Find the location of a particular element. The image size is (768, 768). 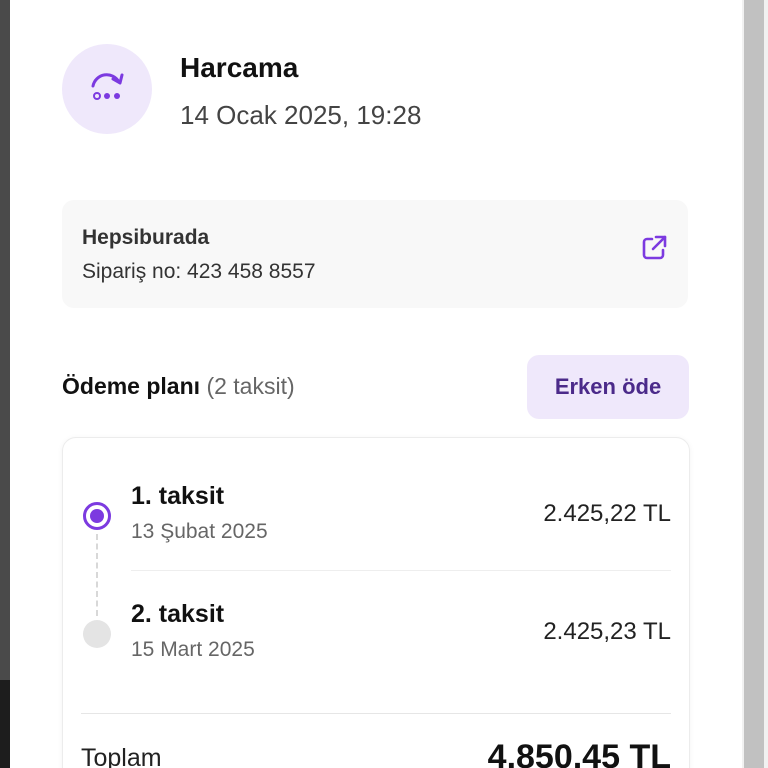

payment-plan-heading: Ödeme planı (2 taksit) is located at coordinates (178, 386).